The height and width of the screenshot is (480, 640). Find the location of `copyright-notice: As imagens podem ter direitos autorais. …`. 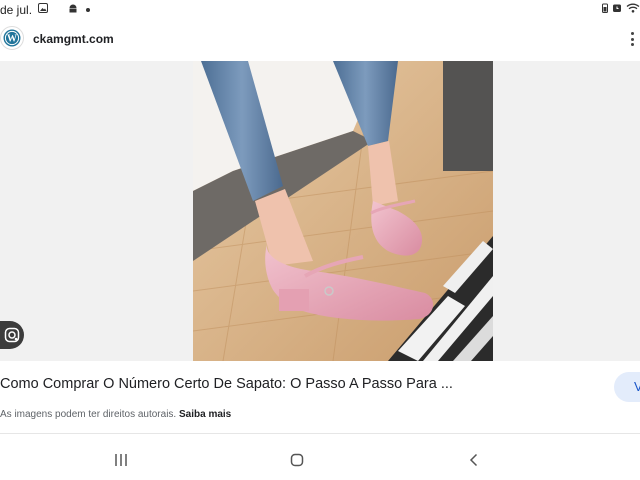

copyright-notice: As imagens podem ter direitos autorais. … is located at coordinates (115, 414).